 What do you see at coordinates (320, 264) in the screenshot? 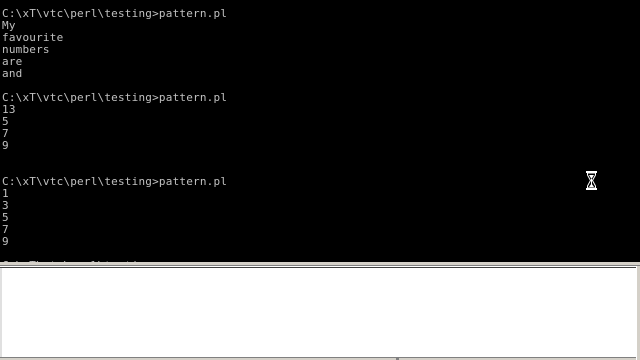
I see `pane-top-border` at bounding box center [320, 264].